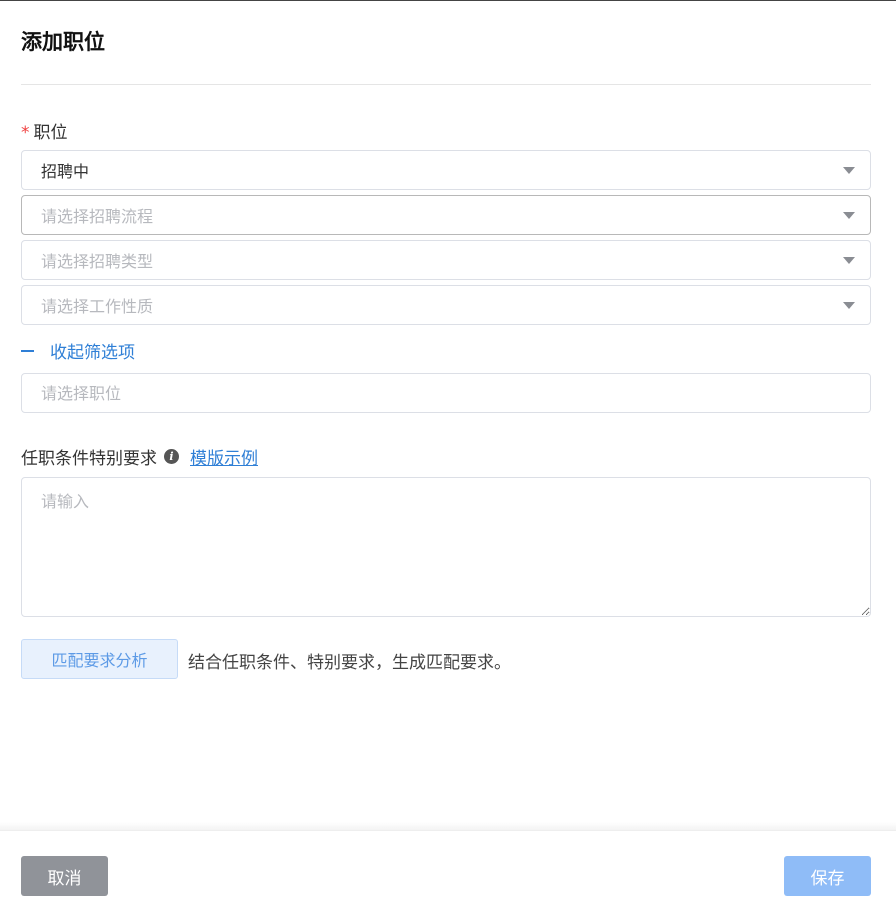  What do you see at coordinates (97, 216) in the screenshot?
I see `process-select-placeholder: 请选择招聘流程` at bounding box center [97, 216].